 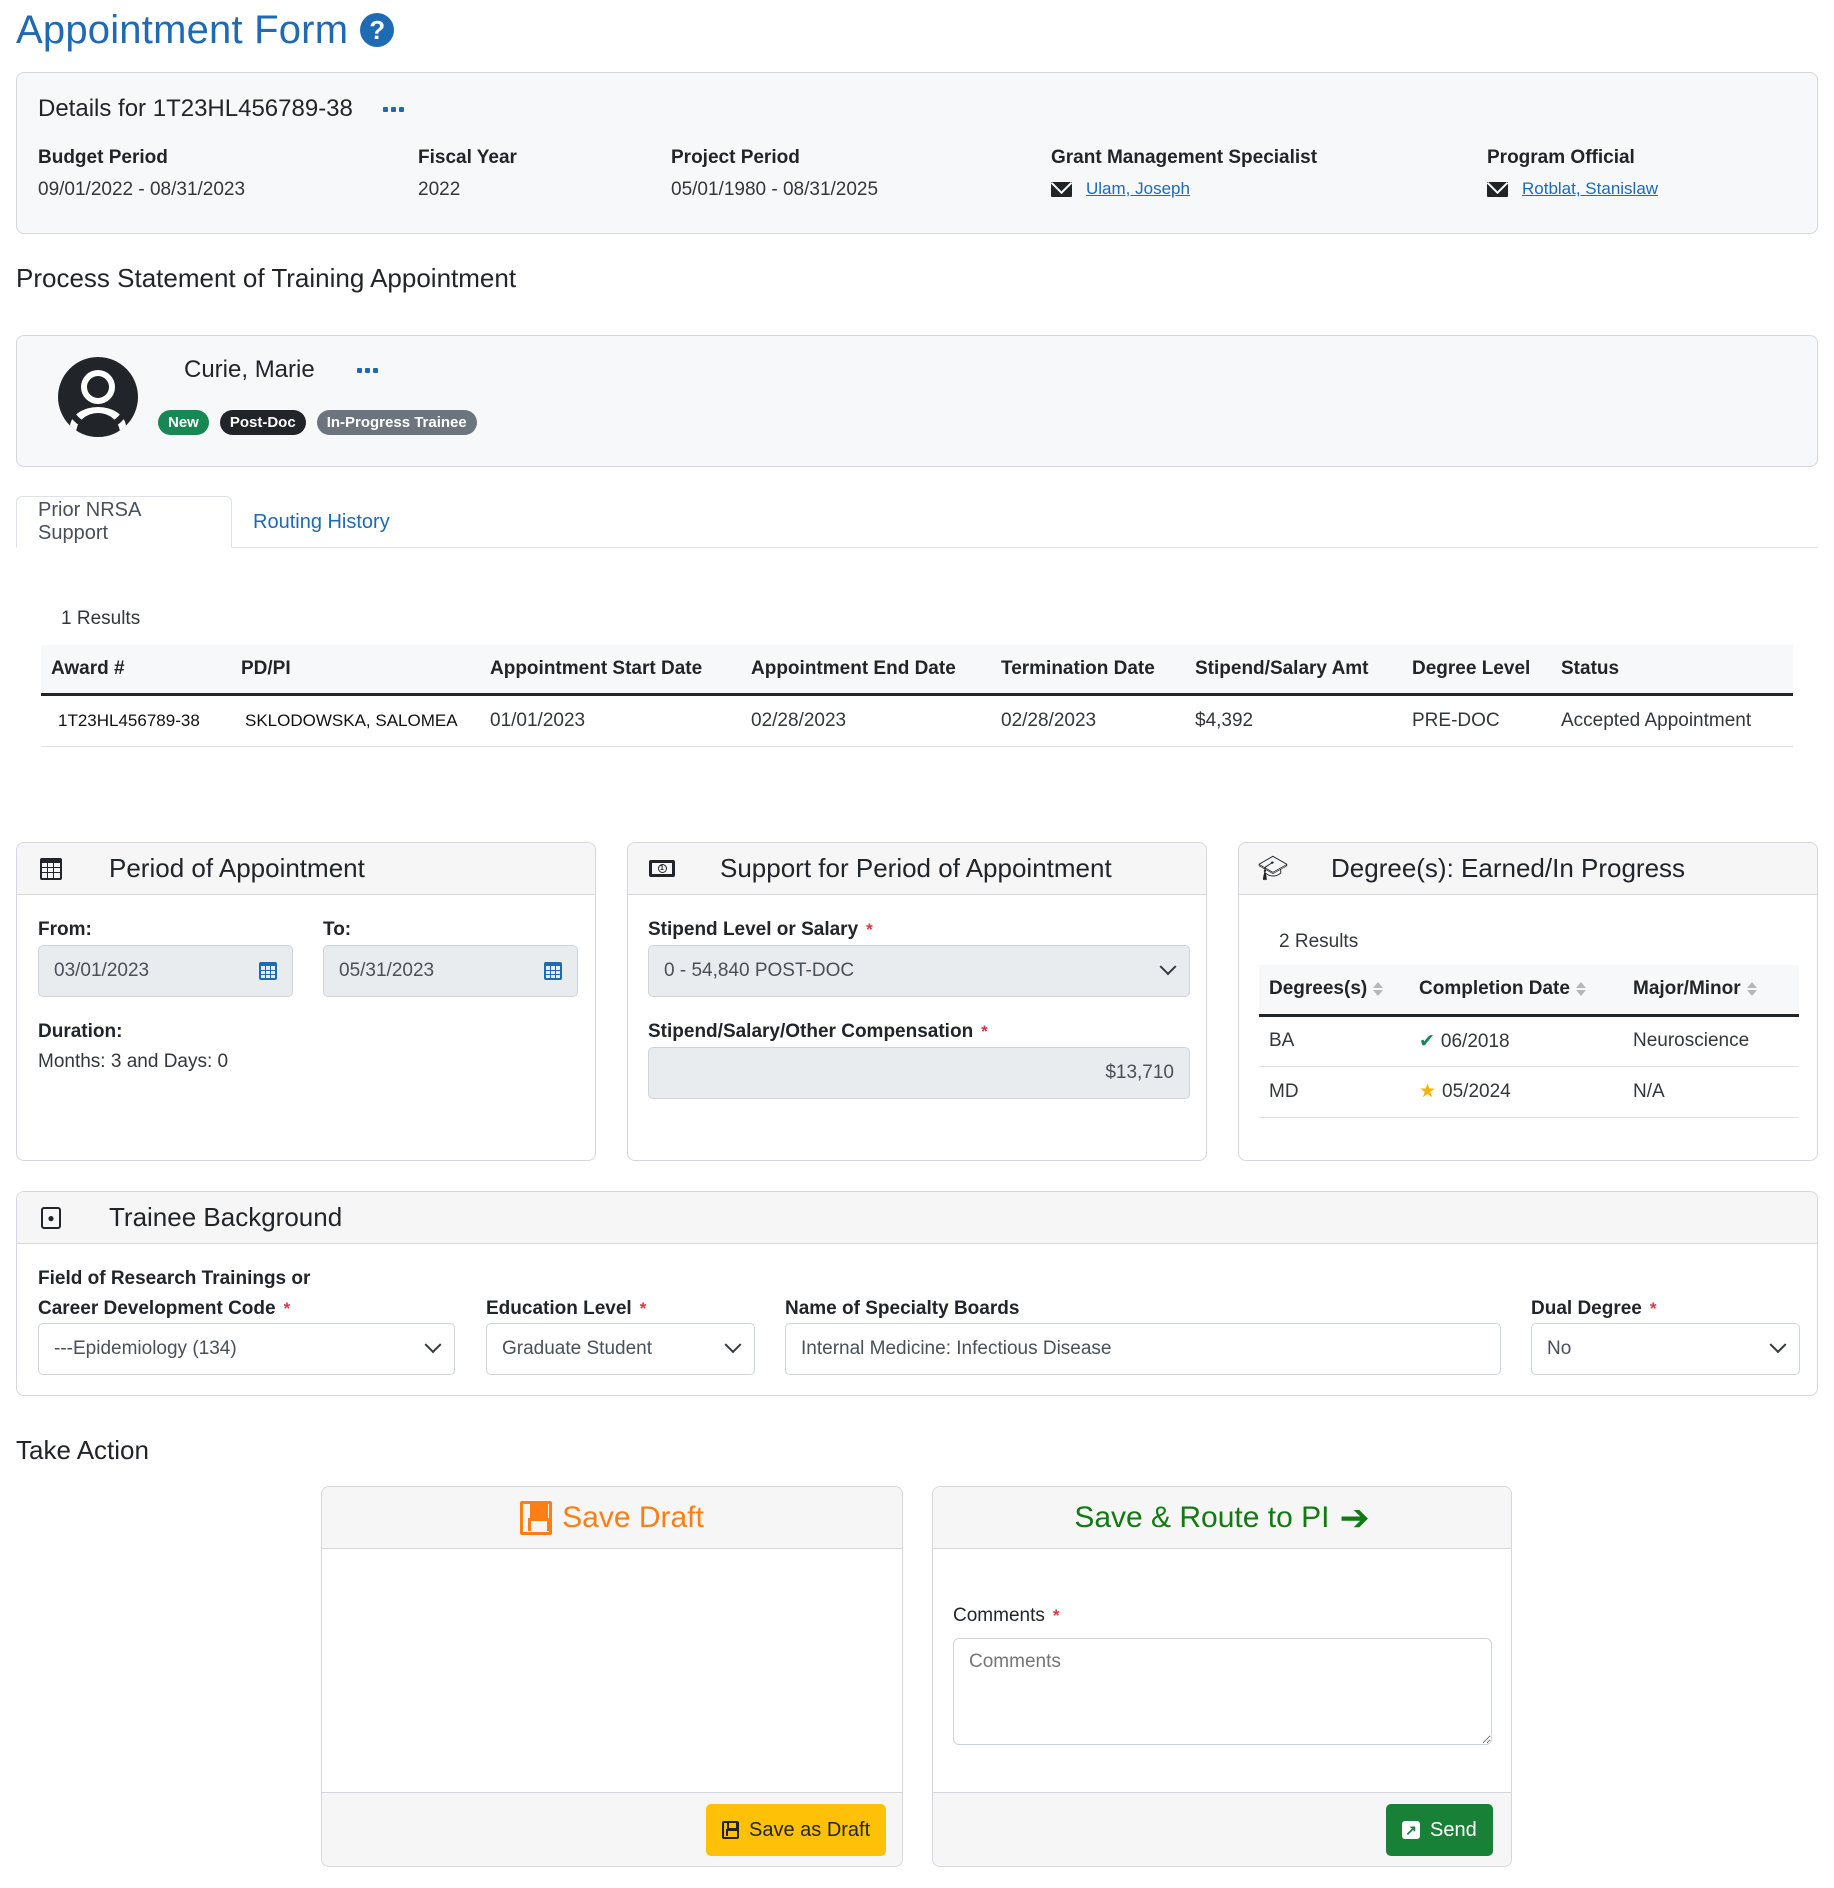 What do you see at coordinates (1586, 1308) in the screenshot?
I see `dual-degree-label-text: Dual Degree` at bounding box center [1586, 1308].